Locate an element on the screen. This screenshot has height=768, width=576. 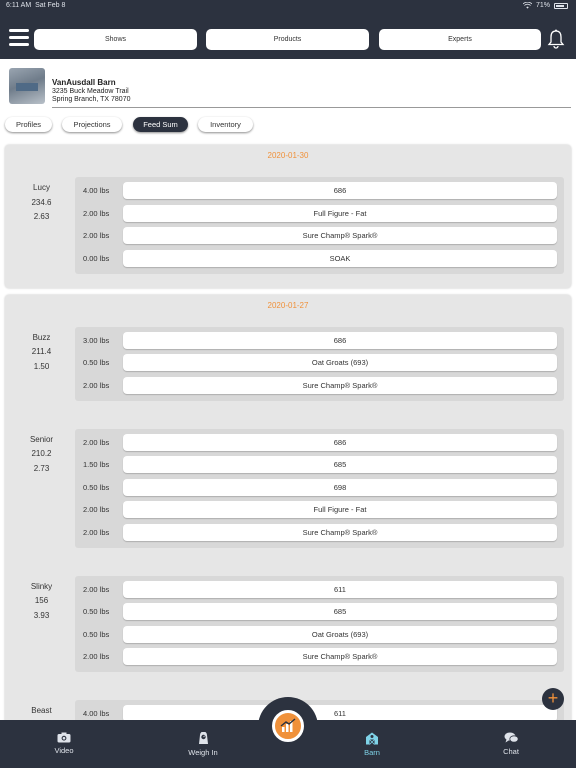
app-logo-button is located at coordinates (288, 726).